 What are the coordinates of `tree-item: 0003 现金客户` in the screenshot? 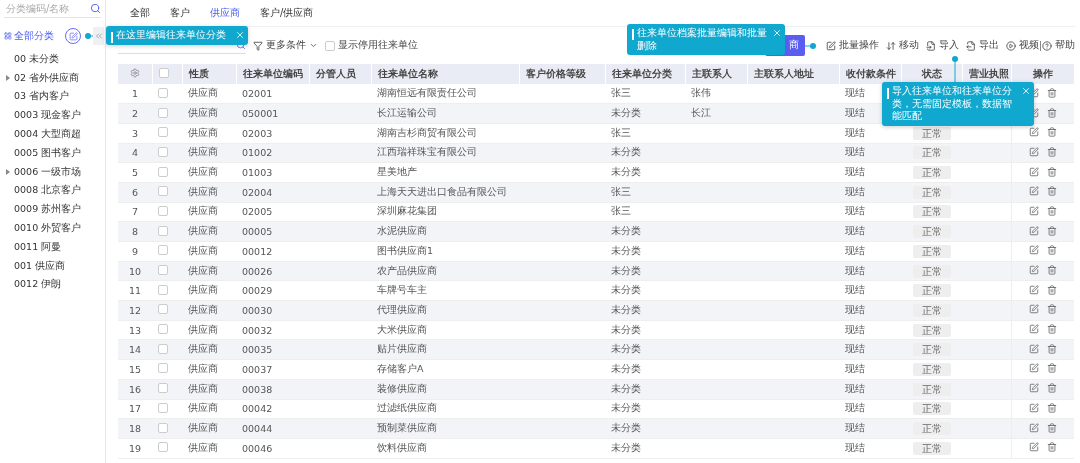 It's located at (50, 116).